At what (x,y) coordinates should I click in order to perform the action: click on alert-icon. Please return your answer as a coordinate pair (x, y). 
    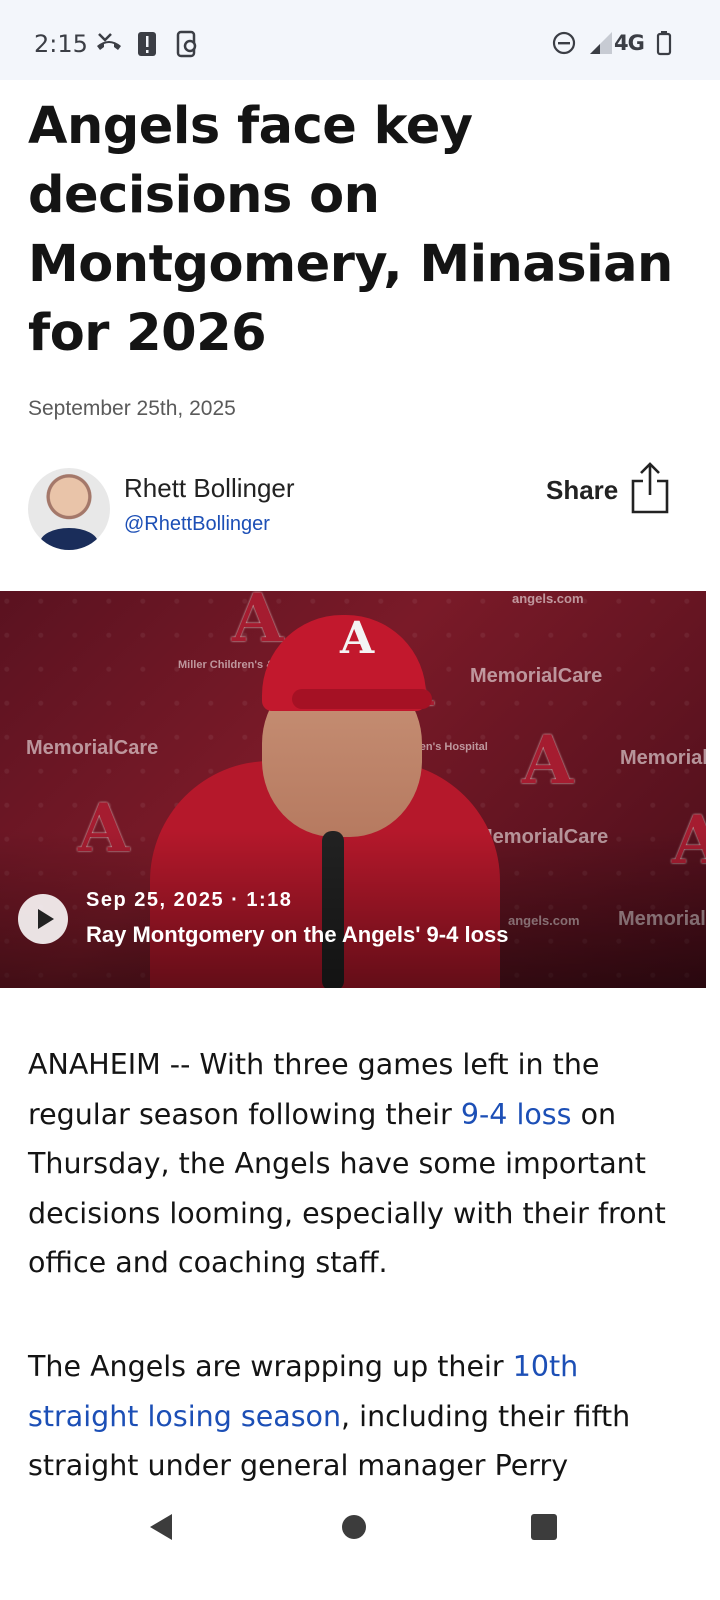
    Looking at the image, I should click on (147, 46).